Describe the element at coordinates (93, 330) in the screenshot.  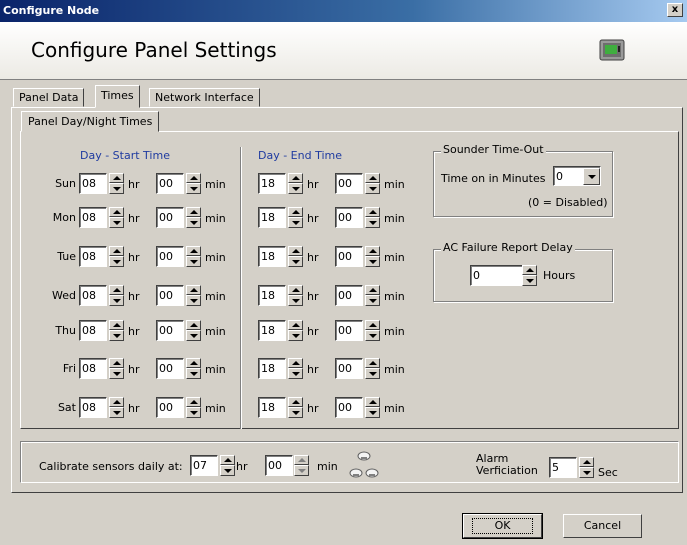
I see `thu-start-hr-field: 08` at that location.